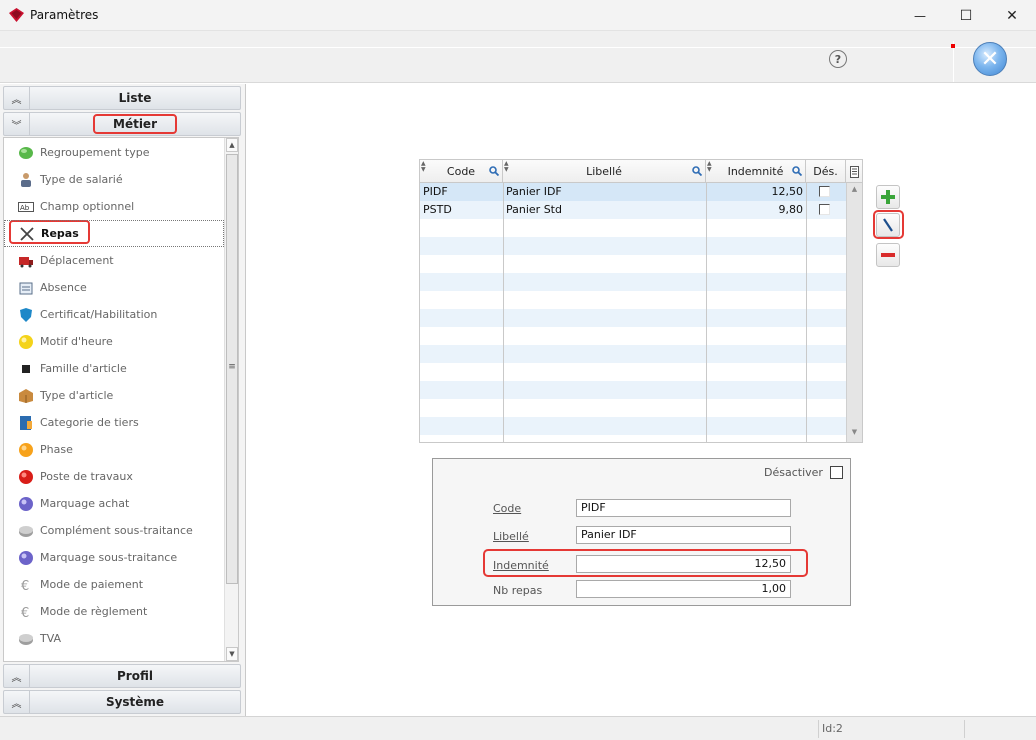  What do you see at coordinates (114, 179) in the screenshot?
I see `sidebar-item-type-de-salari-: Type de salarié` at bounding box center [114, 179].